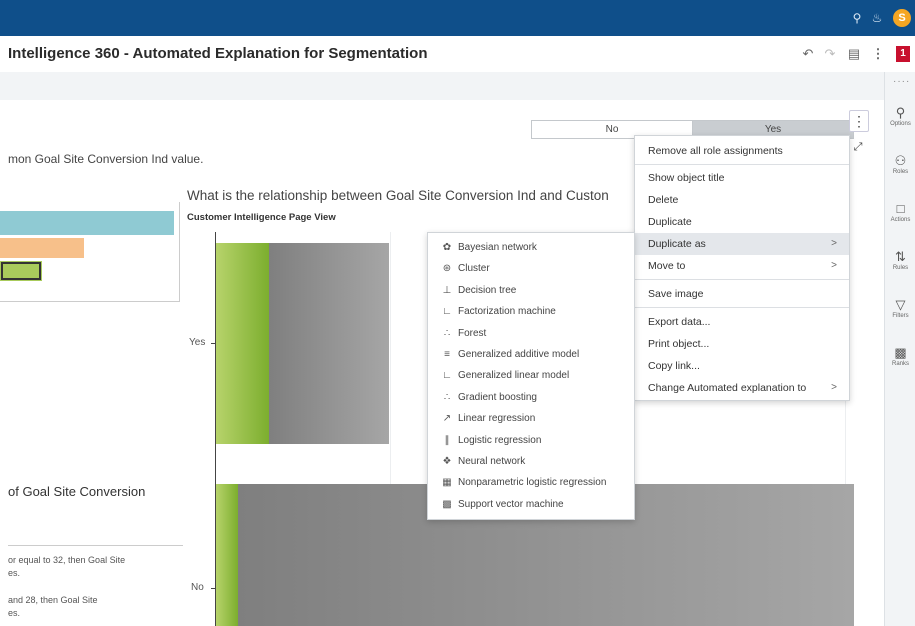  I want to click on undo-icon: ↶, so click(808, 54).